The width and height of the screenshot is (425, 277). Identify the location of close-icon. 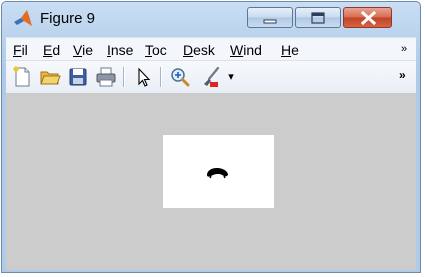
(368, 18).